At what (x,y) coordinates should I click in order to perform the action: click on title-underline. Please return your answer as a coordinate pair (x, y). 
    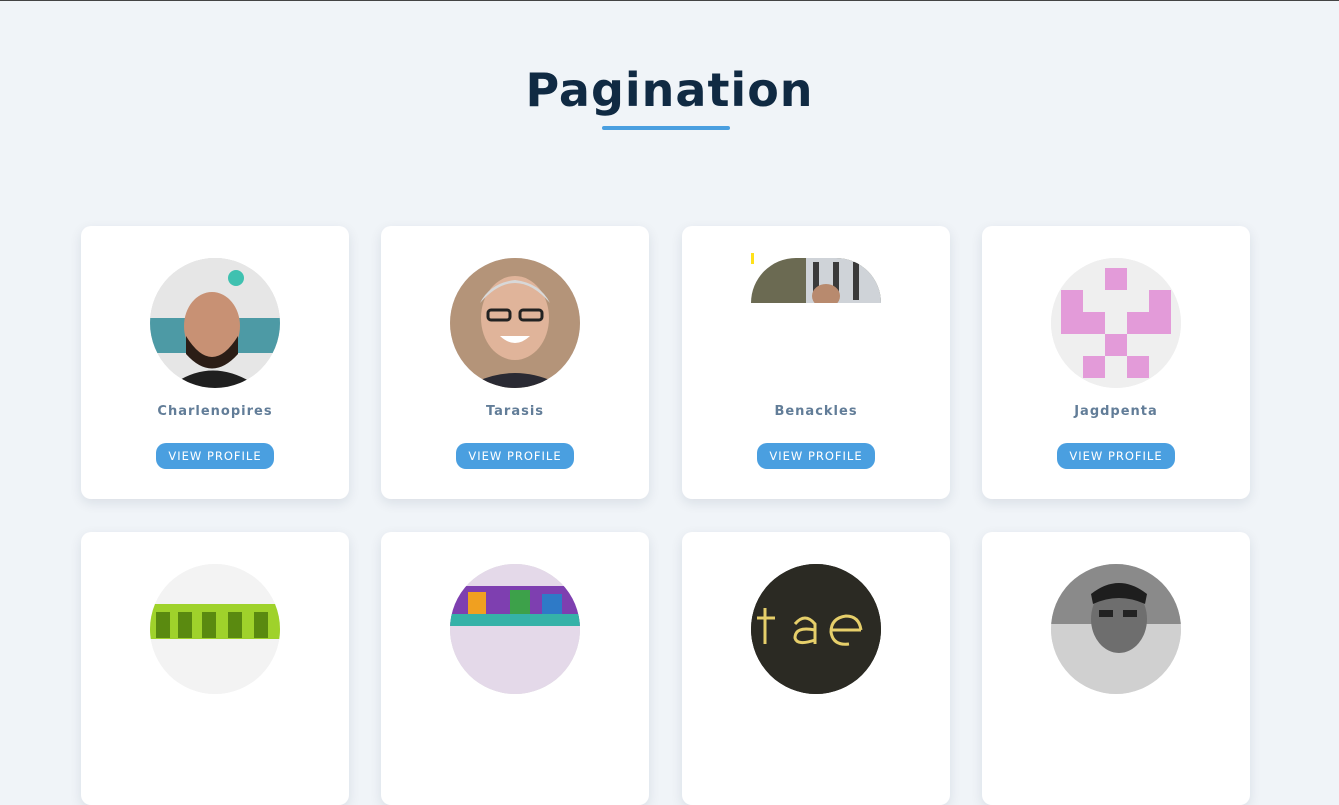
    Looking at the image, I should click on (666, 128).